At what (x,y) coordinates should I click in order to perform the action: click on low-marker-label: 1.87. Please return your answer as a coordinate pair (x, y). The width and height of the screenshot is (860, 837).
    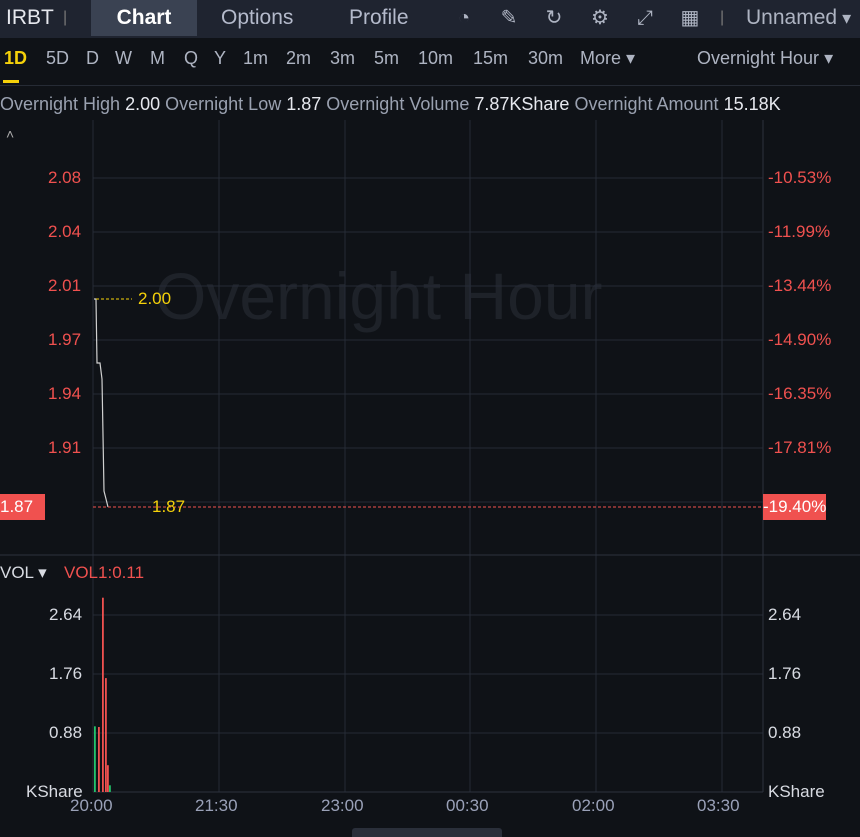
    Looking at the image, I should click on (169, 506).